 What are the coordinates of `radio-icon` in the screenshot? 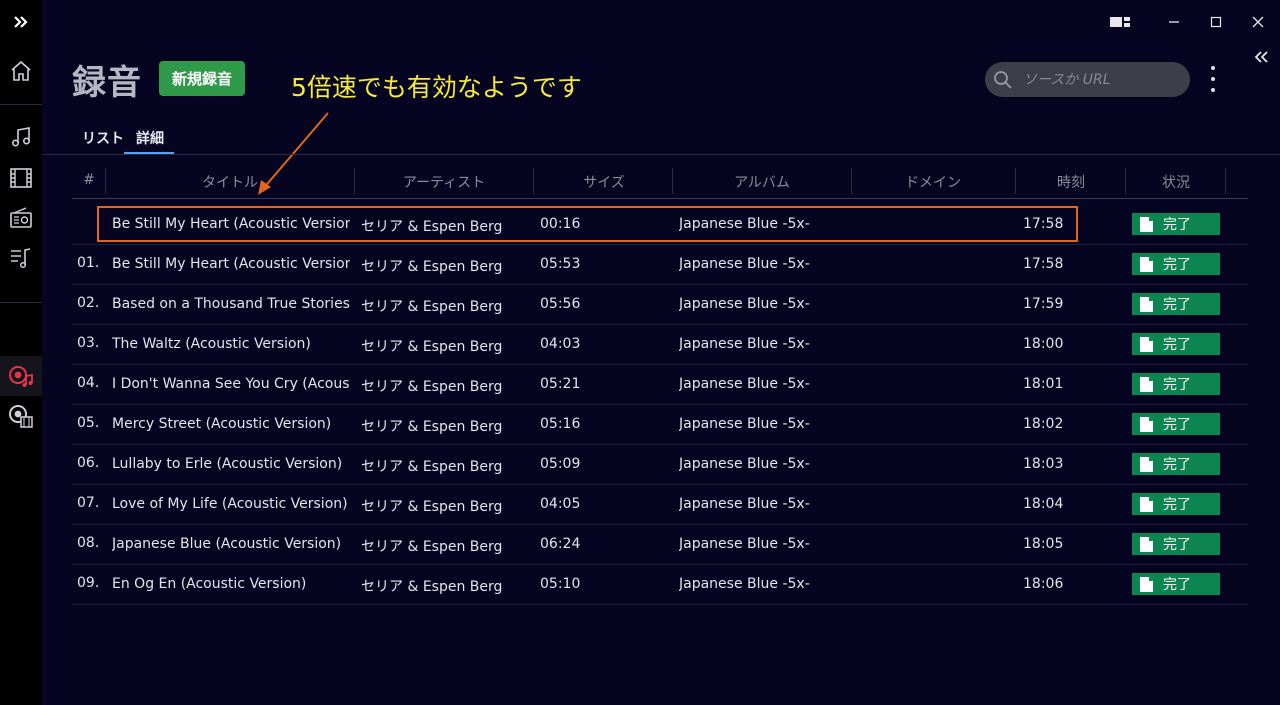 It's located at (21, 218).